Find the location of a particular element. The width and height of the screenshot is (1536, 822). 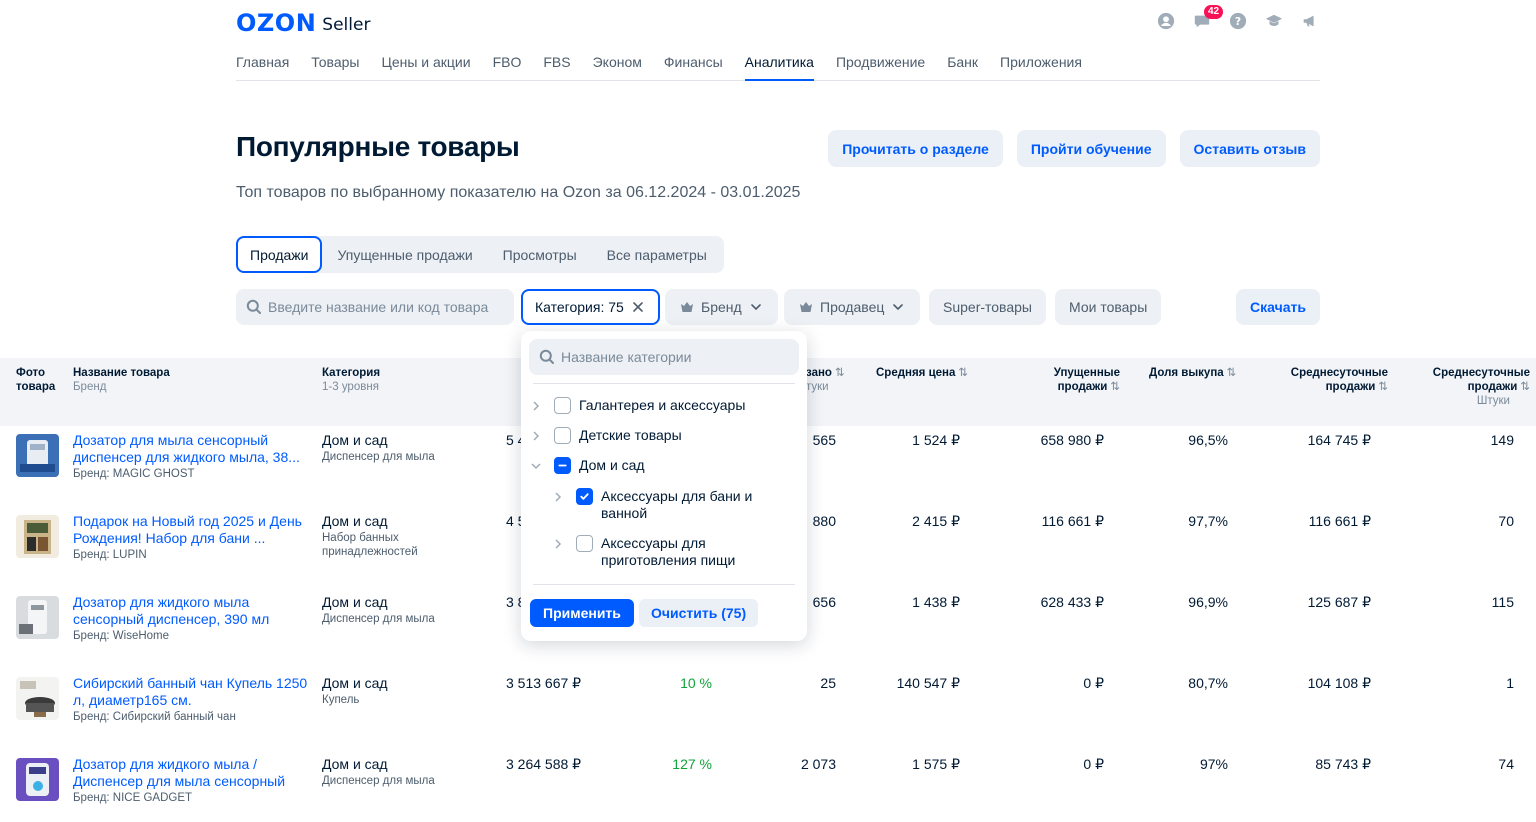

tab-views: Просмотры is located at coordinates (540, 254).